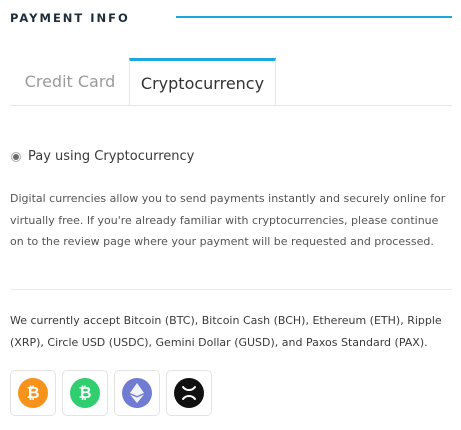 This screenshot has height=430, width=461. I want to click on coin-box-ripple, so click(189, 393).